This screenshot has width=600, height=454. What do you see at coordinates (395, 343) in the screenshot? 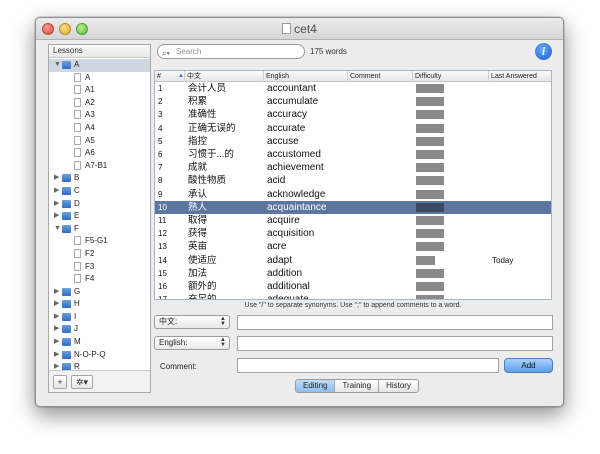
I see `english-input` at bounding box center [395, 343].